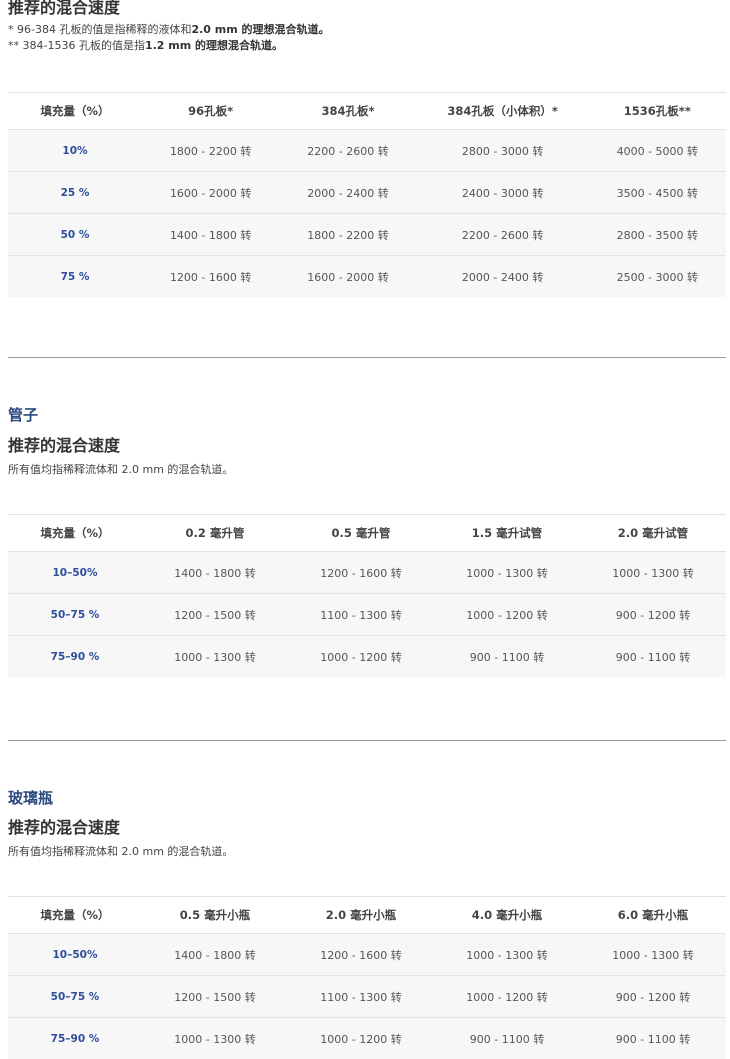 The height and width of the screenshot is (1059, 730). I want to click on plates-heading: 推荐的混合速度, so click(64, 9).